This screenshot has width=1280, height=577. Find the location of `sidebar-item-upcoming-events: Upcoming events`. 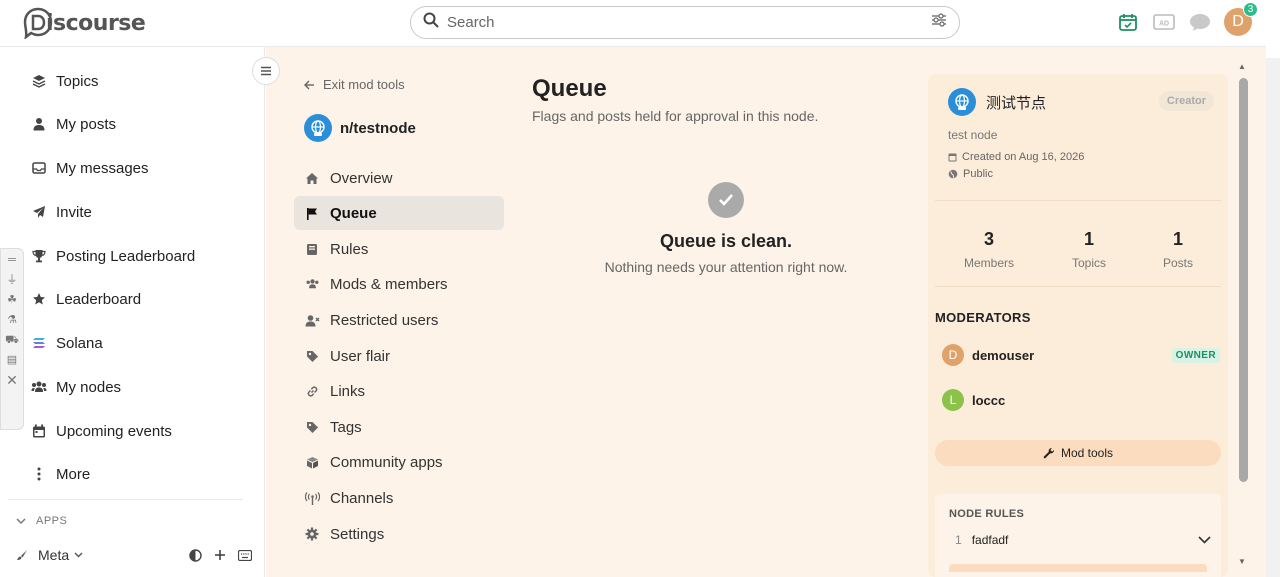

sidebar-item-upcoming-events: Upcoming events is located at coordinates (101, 431).